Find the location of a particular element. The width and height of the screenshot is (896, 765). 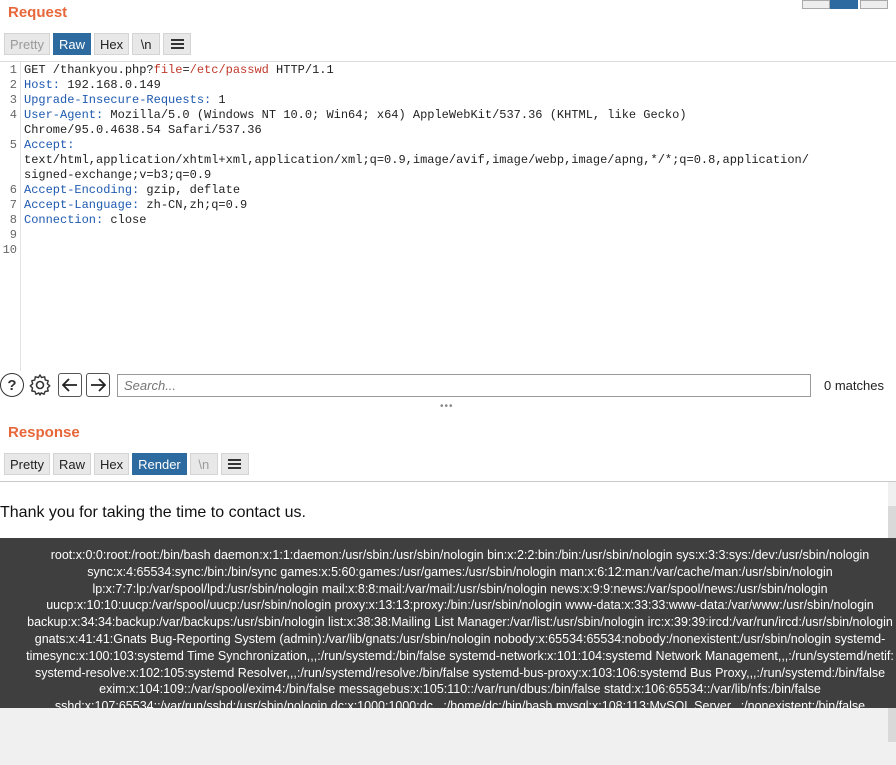

response-menu-button is located at coordinates (234, 464).